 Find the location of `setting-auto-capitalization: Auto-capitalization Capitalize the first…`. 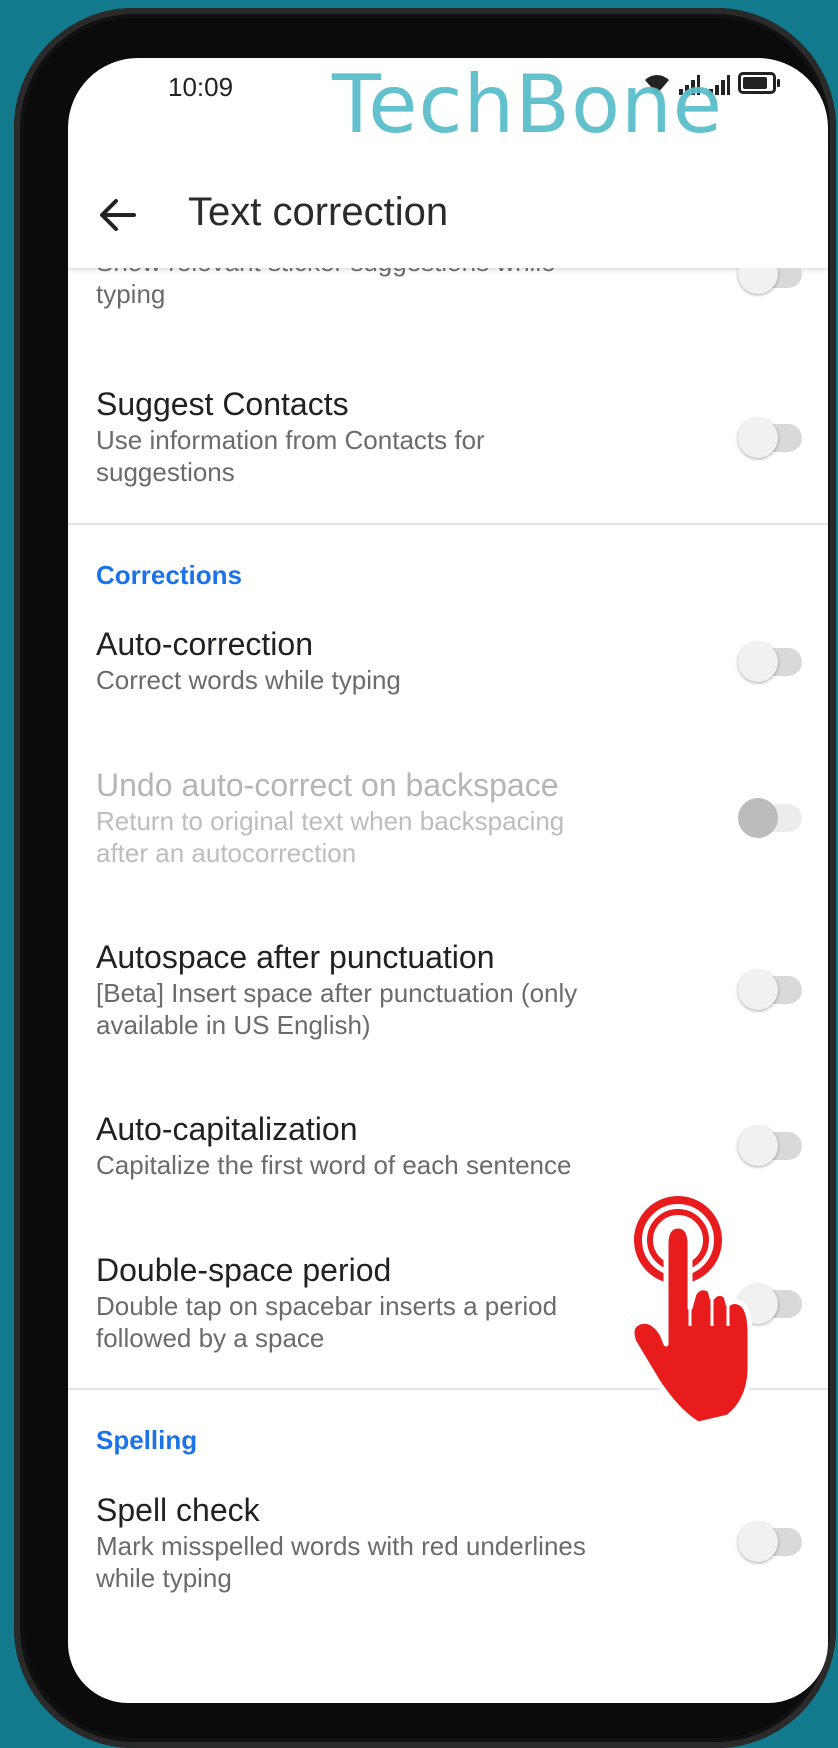

setting-auto-capitalization: Auto-capitalization Capitalize the first… is located at coordinates (446, 1145).